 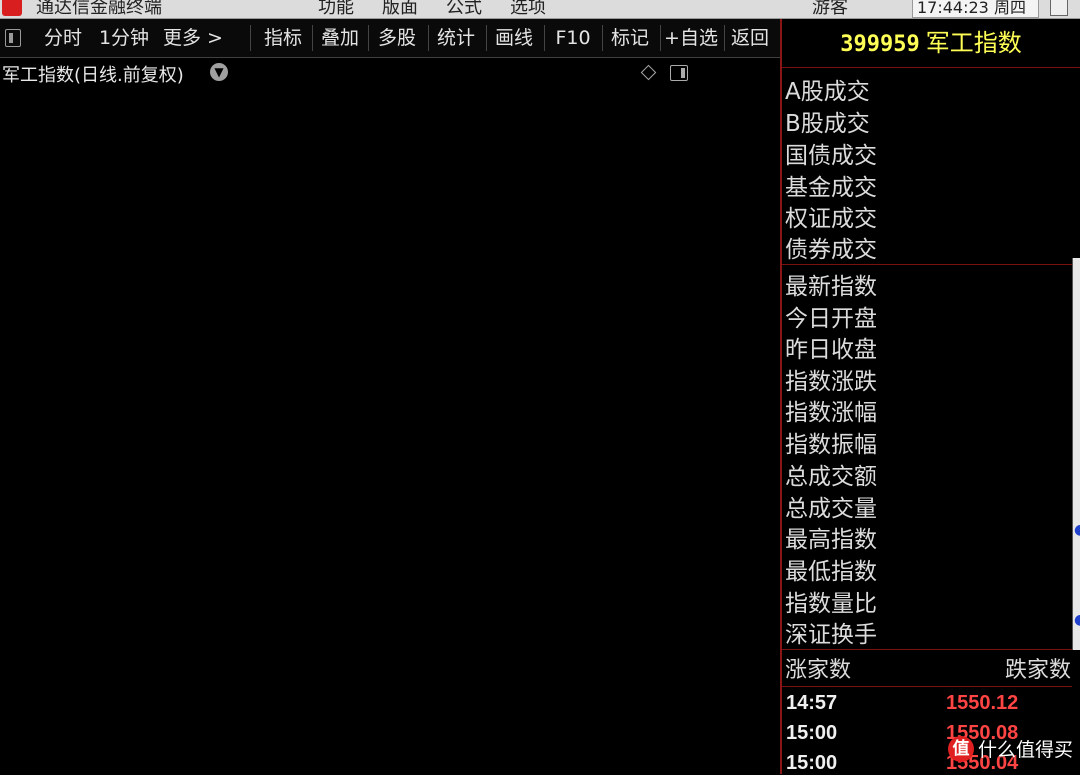 What do you see at coordinates (831, 509) in the screenshot?
I see `label-total-volume: 总成交量` at bounding box center [831, 509].